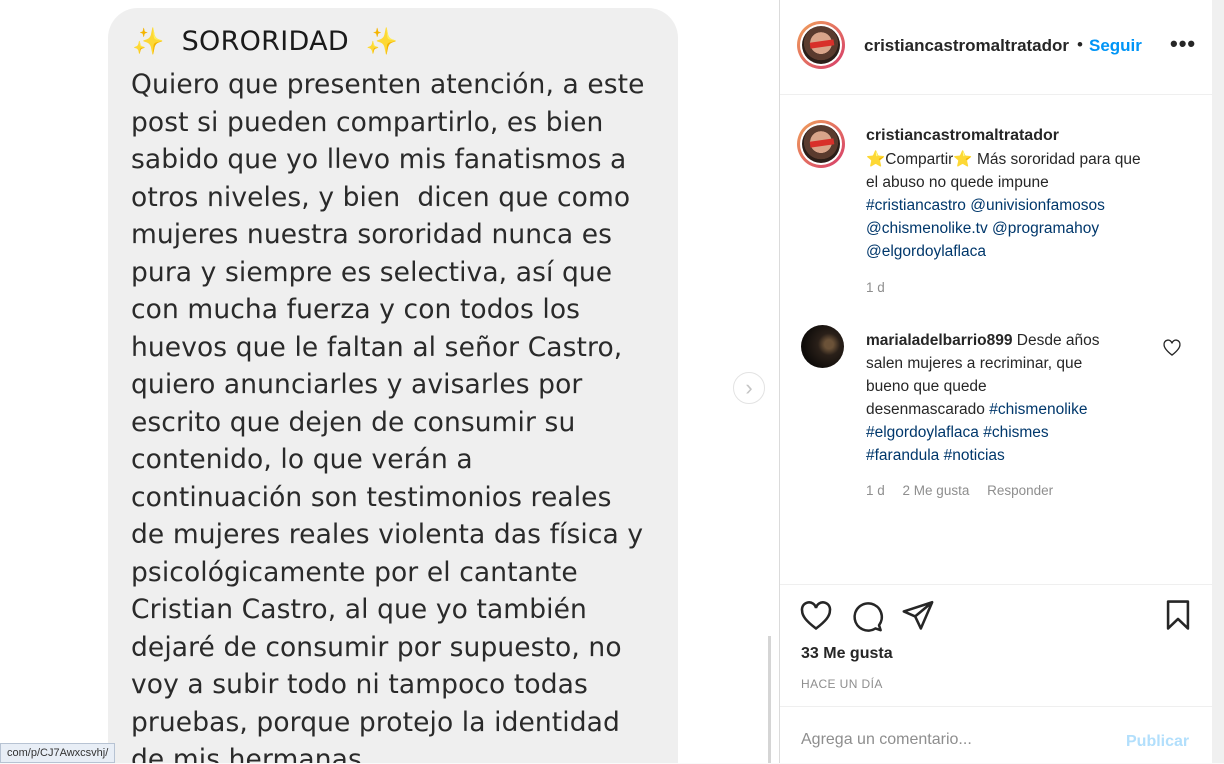  I want to click on post-body-line: escrito que dejen de consumir su, so click(353, 422).